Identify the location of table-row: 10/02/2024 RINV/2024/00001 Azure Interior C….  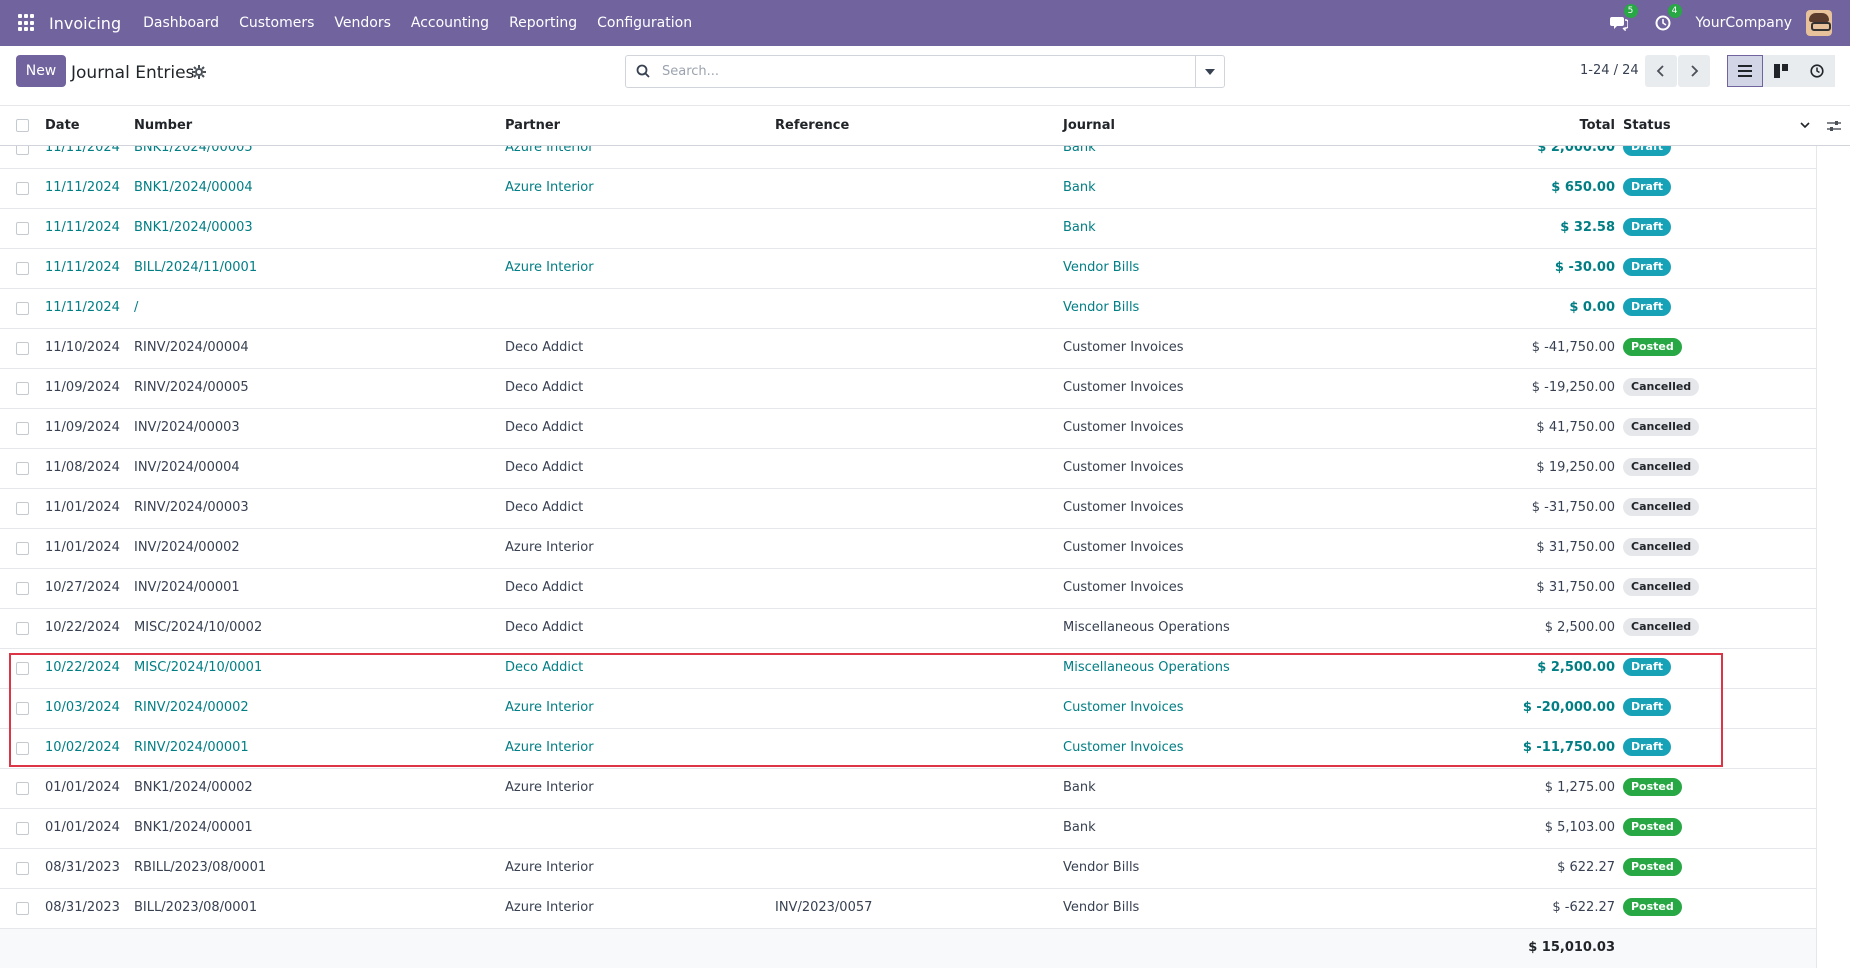
(908, 749).